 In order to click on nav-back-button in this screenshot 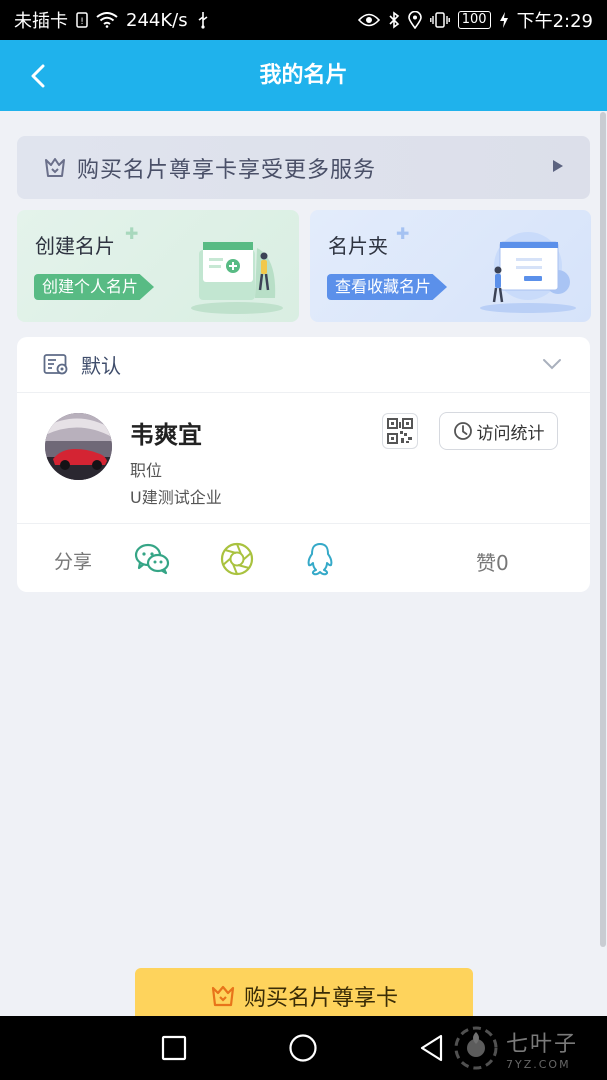, I will do `click(432, 1048)`.